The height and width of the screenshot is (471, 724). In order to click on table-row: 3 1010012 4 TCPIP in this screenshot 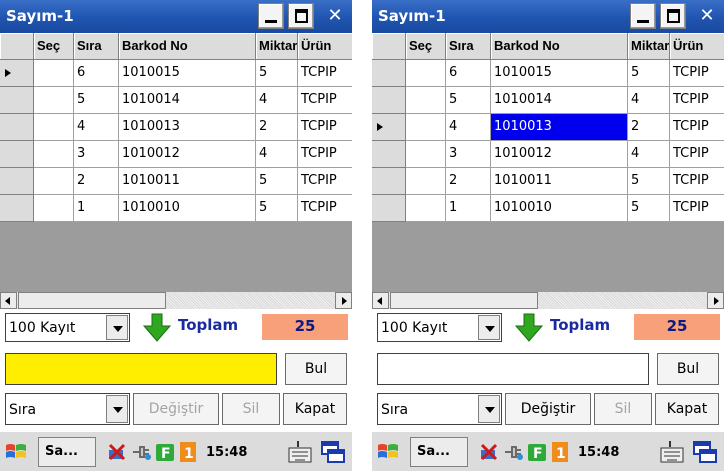, I will do `click(548, 154)`.